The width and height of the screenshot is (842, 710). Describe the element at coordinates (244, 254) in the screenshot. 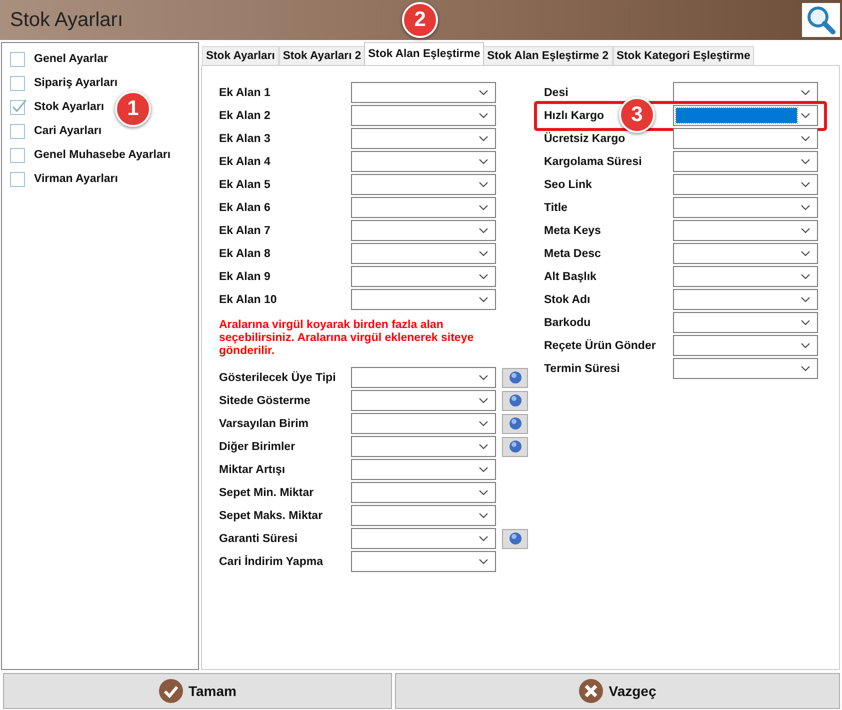

I see `field-label: Ek Alan 8` at that location.